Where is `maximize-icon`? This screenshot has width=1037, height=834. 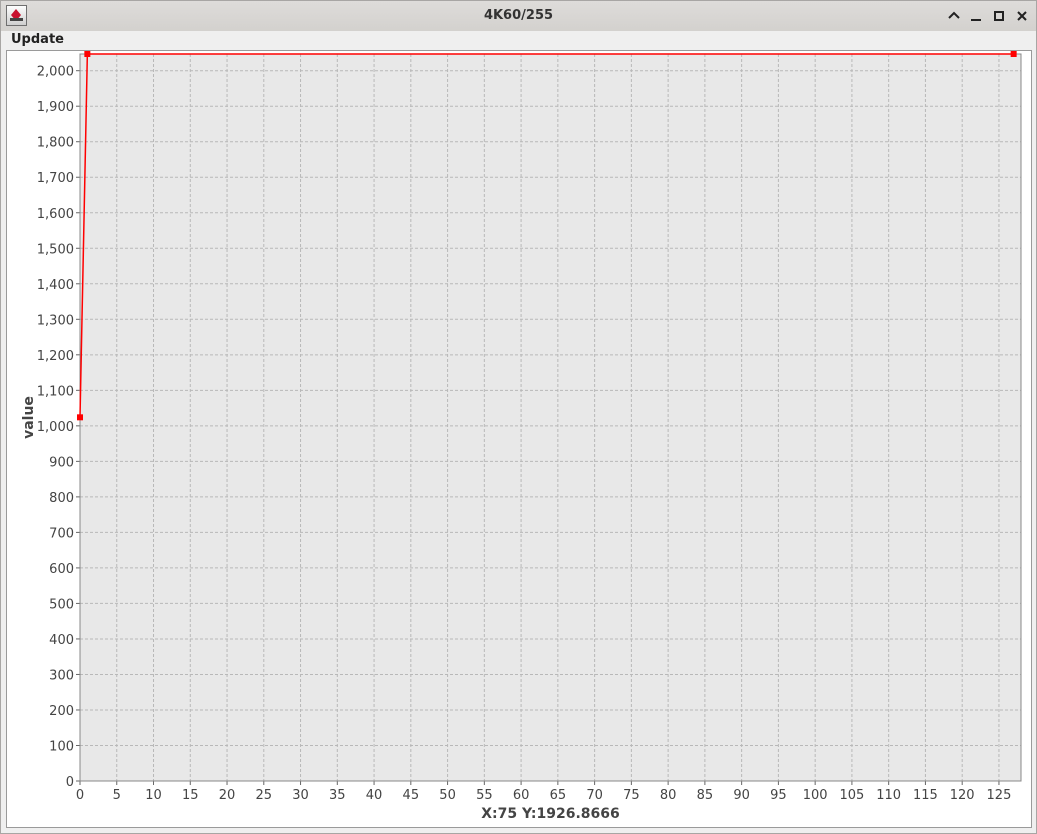
maximize-icon is located at coordinates (999, 16).